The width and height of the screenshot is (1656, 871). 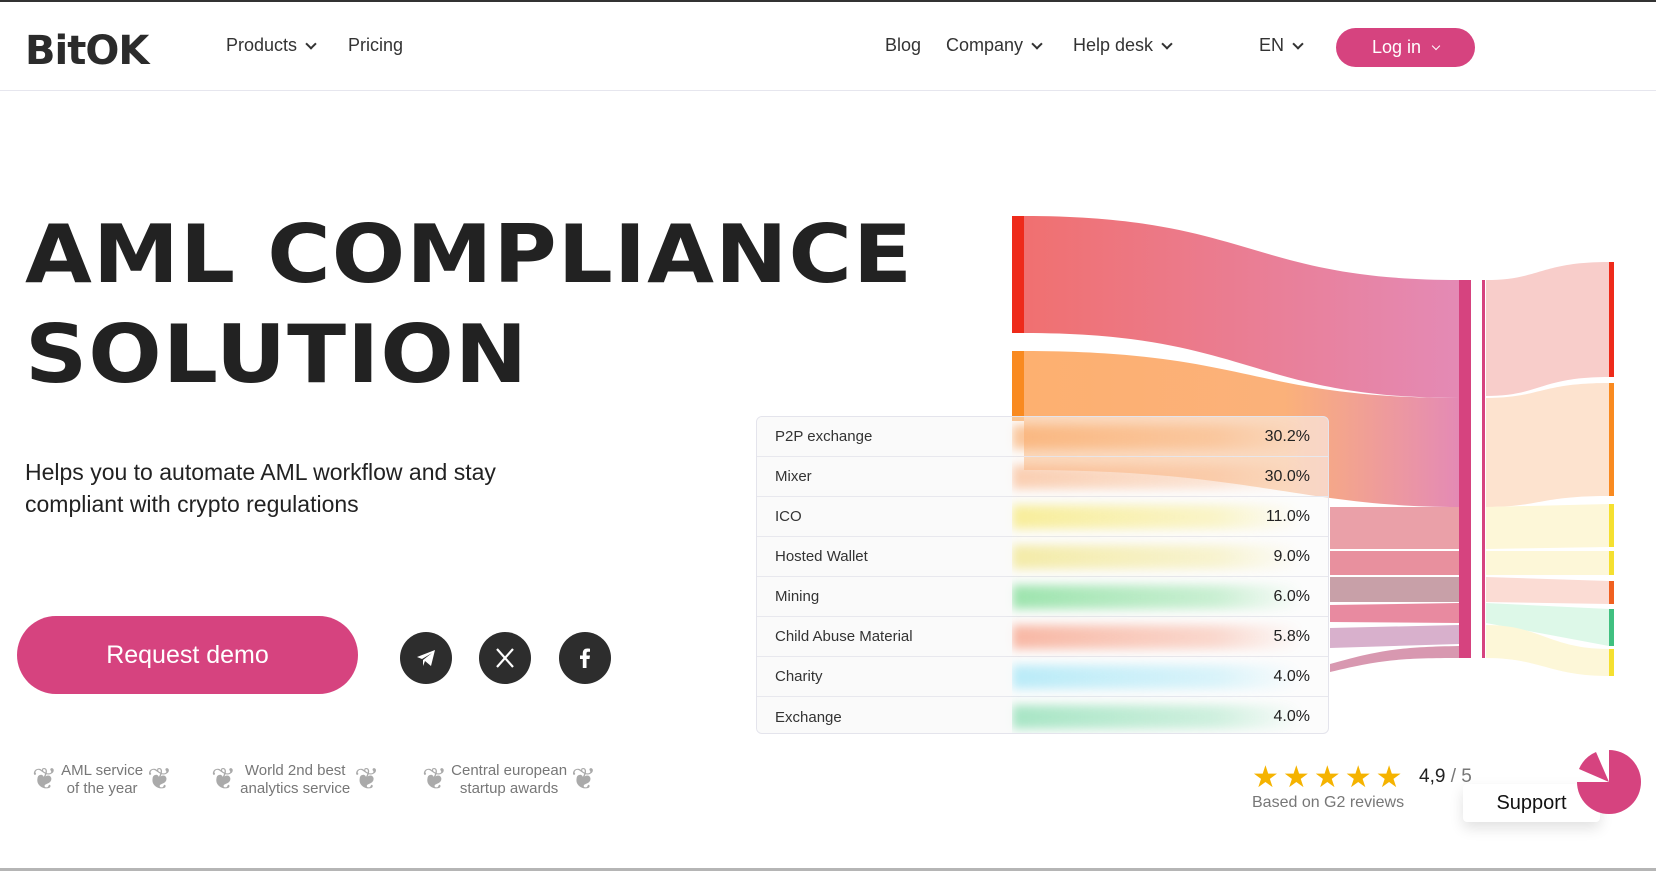 I want to click on table-row: P2P exchange 30.2%, so click(x=1042, y=437).